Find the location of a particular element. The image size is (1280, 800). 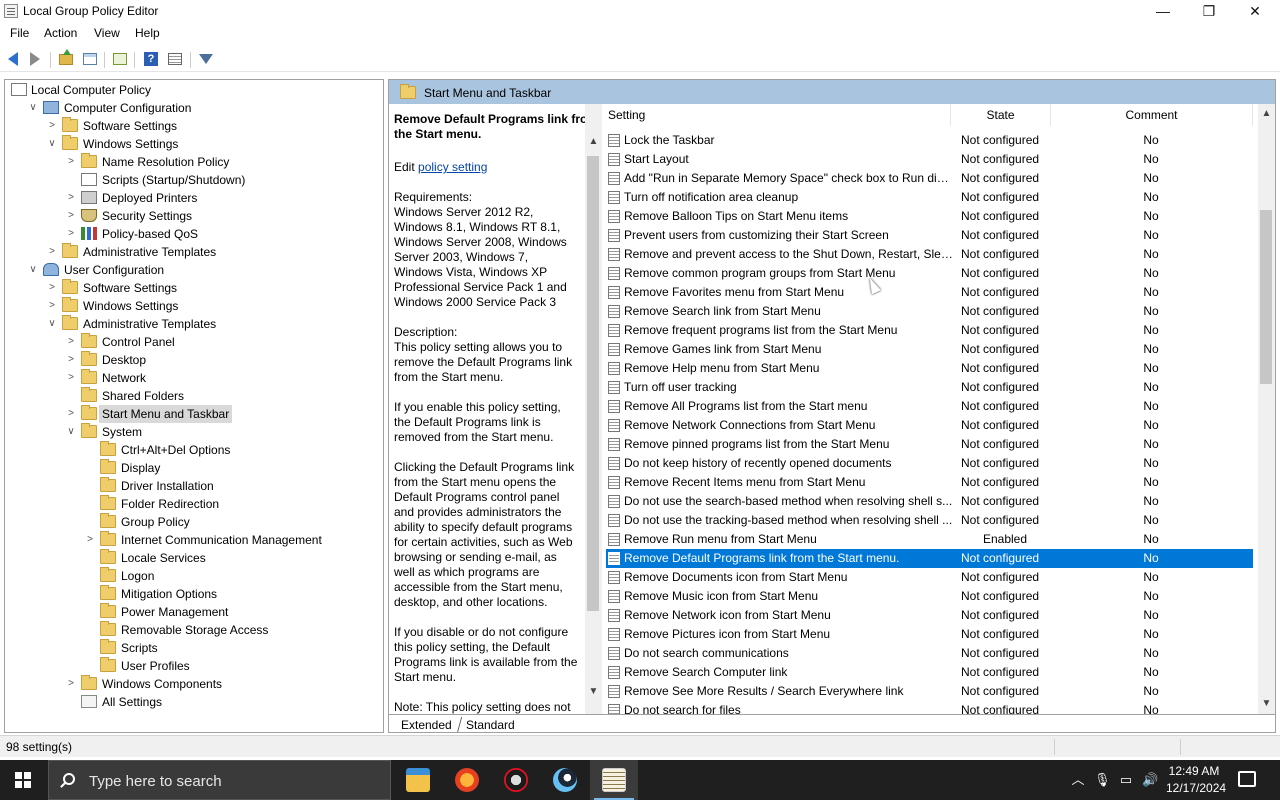

tree-node: > Internet Communication Management is located at coordinates (194, 540).